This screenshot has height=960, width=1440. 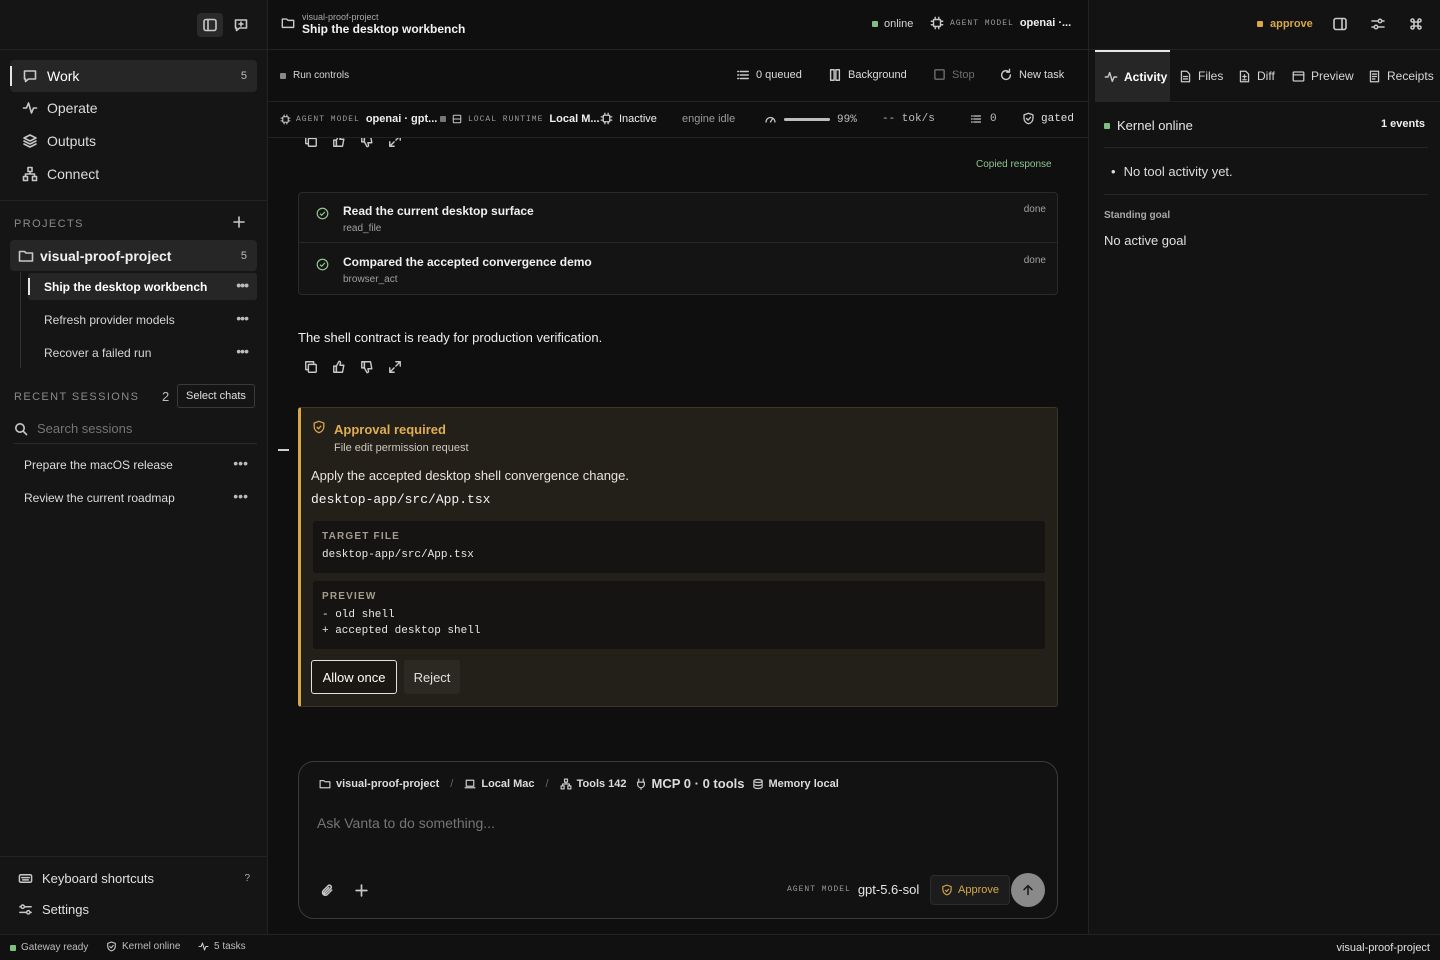 What do you see at coordinates (134, 878) in the screenshot?
I see `keyboard-shortcuts-button: Keyboard shortcuts ?` at bounding box center [134, 878].